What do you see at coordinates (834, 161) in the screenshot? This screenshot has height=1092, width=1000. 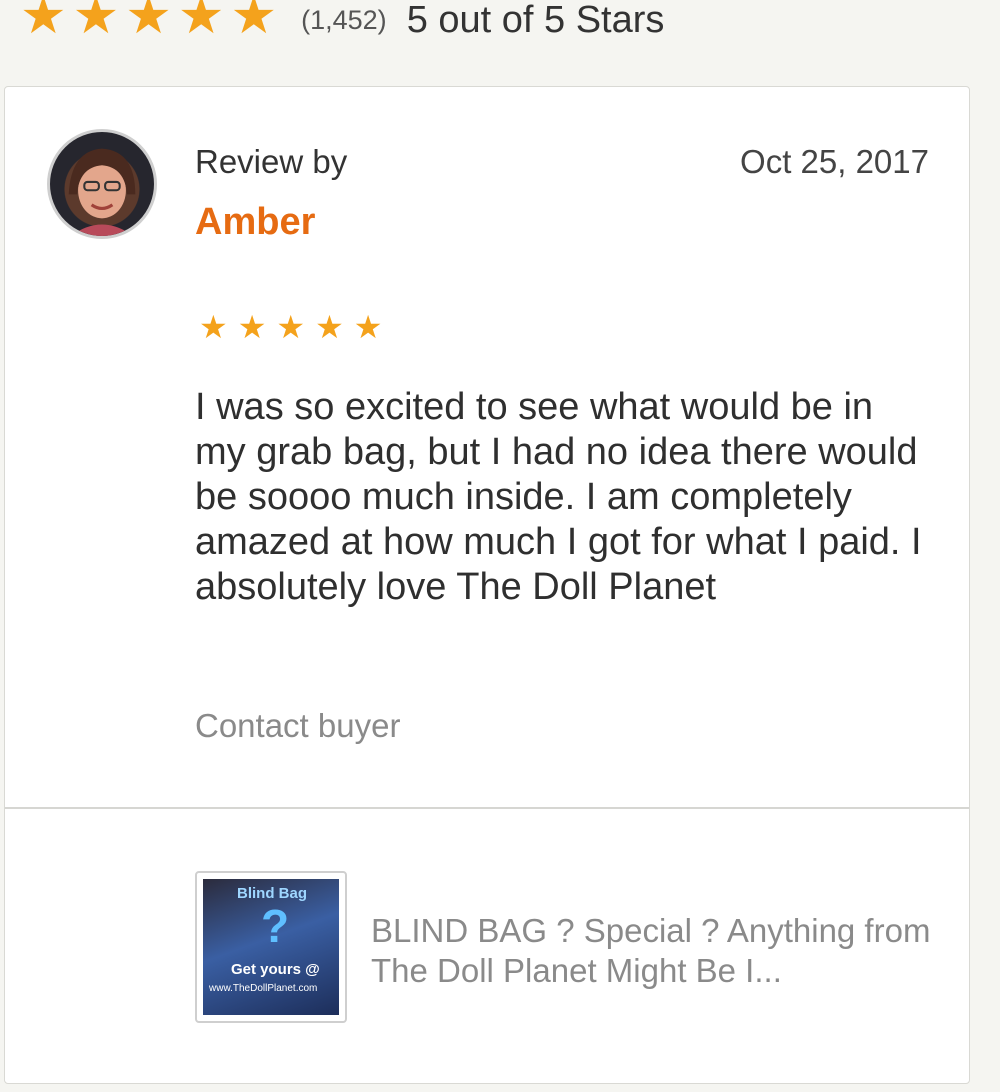 I see `review-date: Oct 25, 2017` at bounding box center [834, 161].